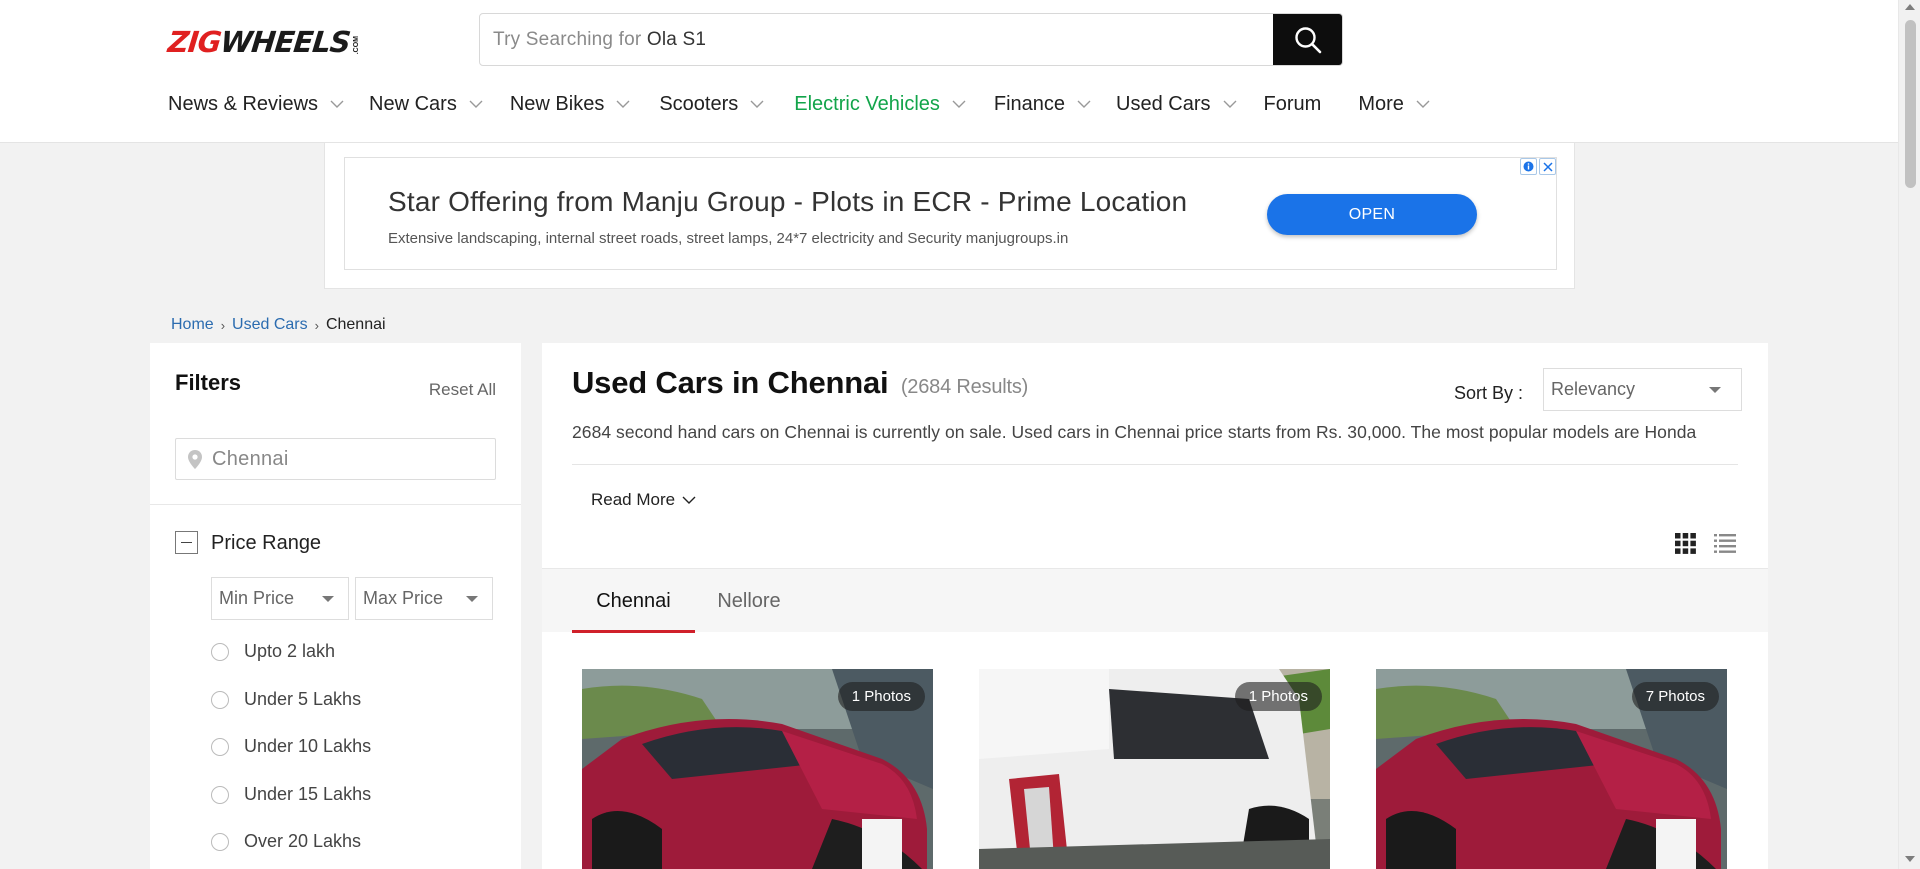 The height and width of the screenshot is (869, 1920). I want to click on nav-forum: Forum, so click(1293, 104).